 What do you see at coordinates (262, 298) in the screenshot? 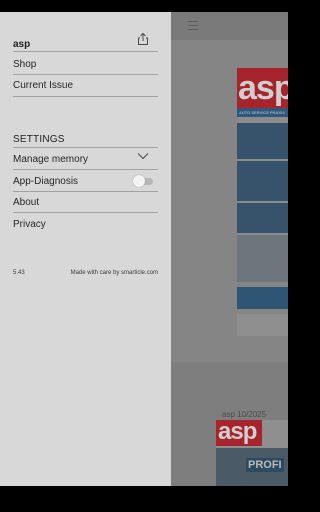
I see `read-button-bar` at bounding box center [262, 298].